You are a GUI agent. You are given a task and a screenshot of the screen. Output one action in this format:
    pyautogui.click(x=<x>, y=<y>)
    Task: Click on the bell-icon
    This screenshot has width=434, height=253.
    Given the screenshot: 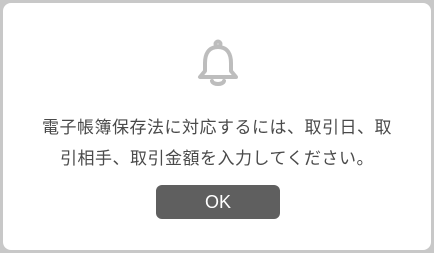 What is the action you would take?
    pyautogui.click(x=218, y=62)
    